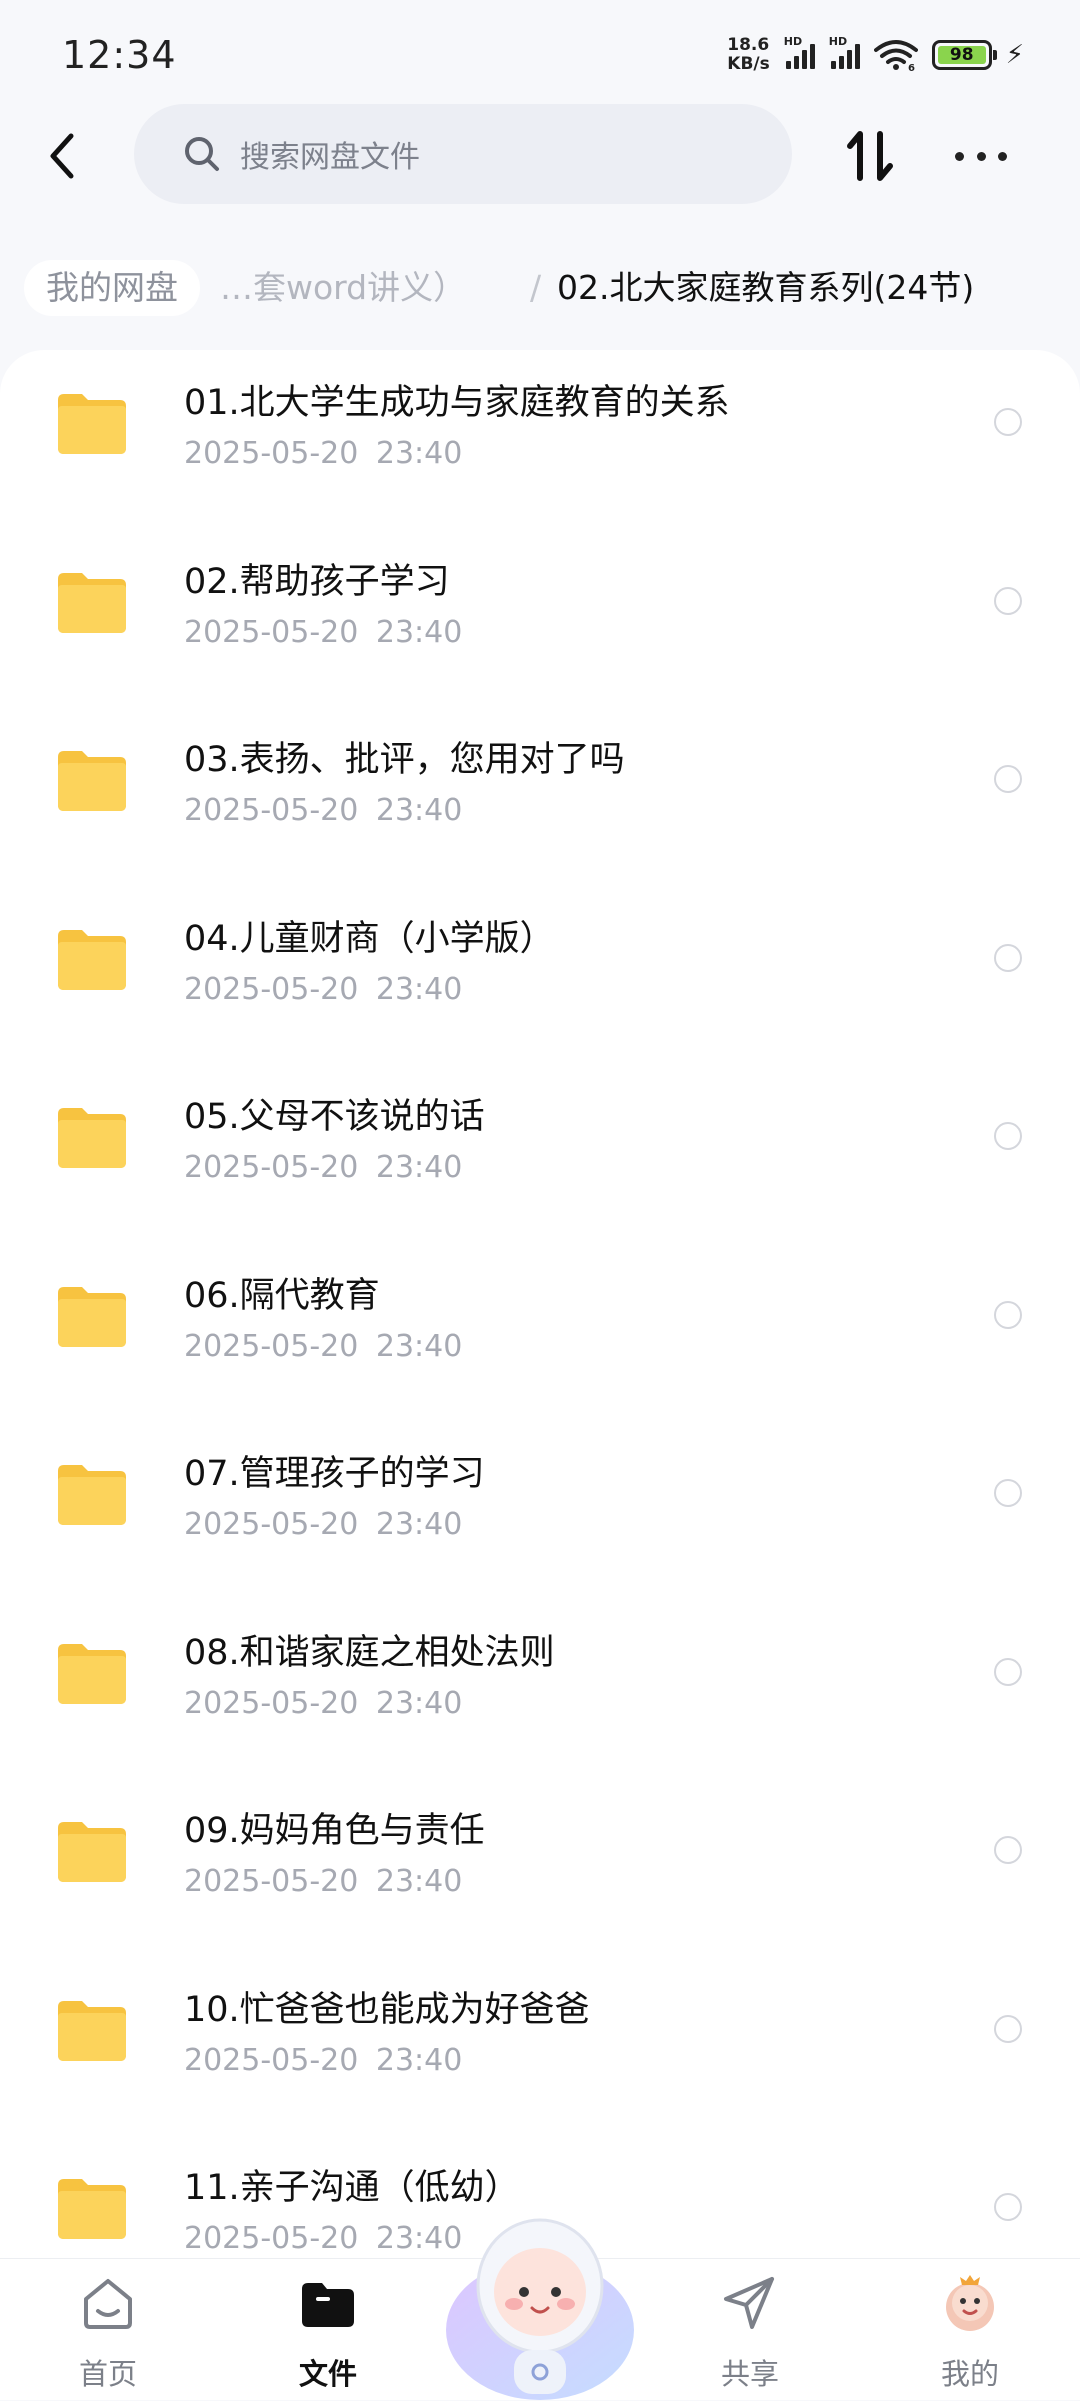 The height and width of the screenshot is (2401, 1080). Describe the element at coordinates (766, 287) in the screenshot. I see `breadcrumb-current: 02.北大家庭教育系列(24节)` at that location.